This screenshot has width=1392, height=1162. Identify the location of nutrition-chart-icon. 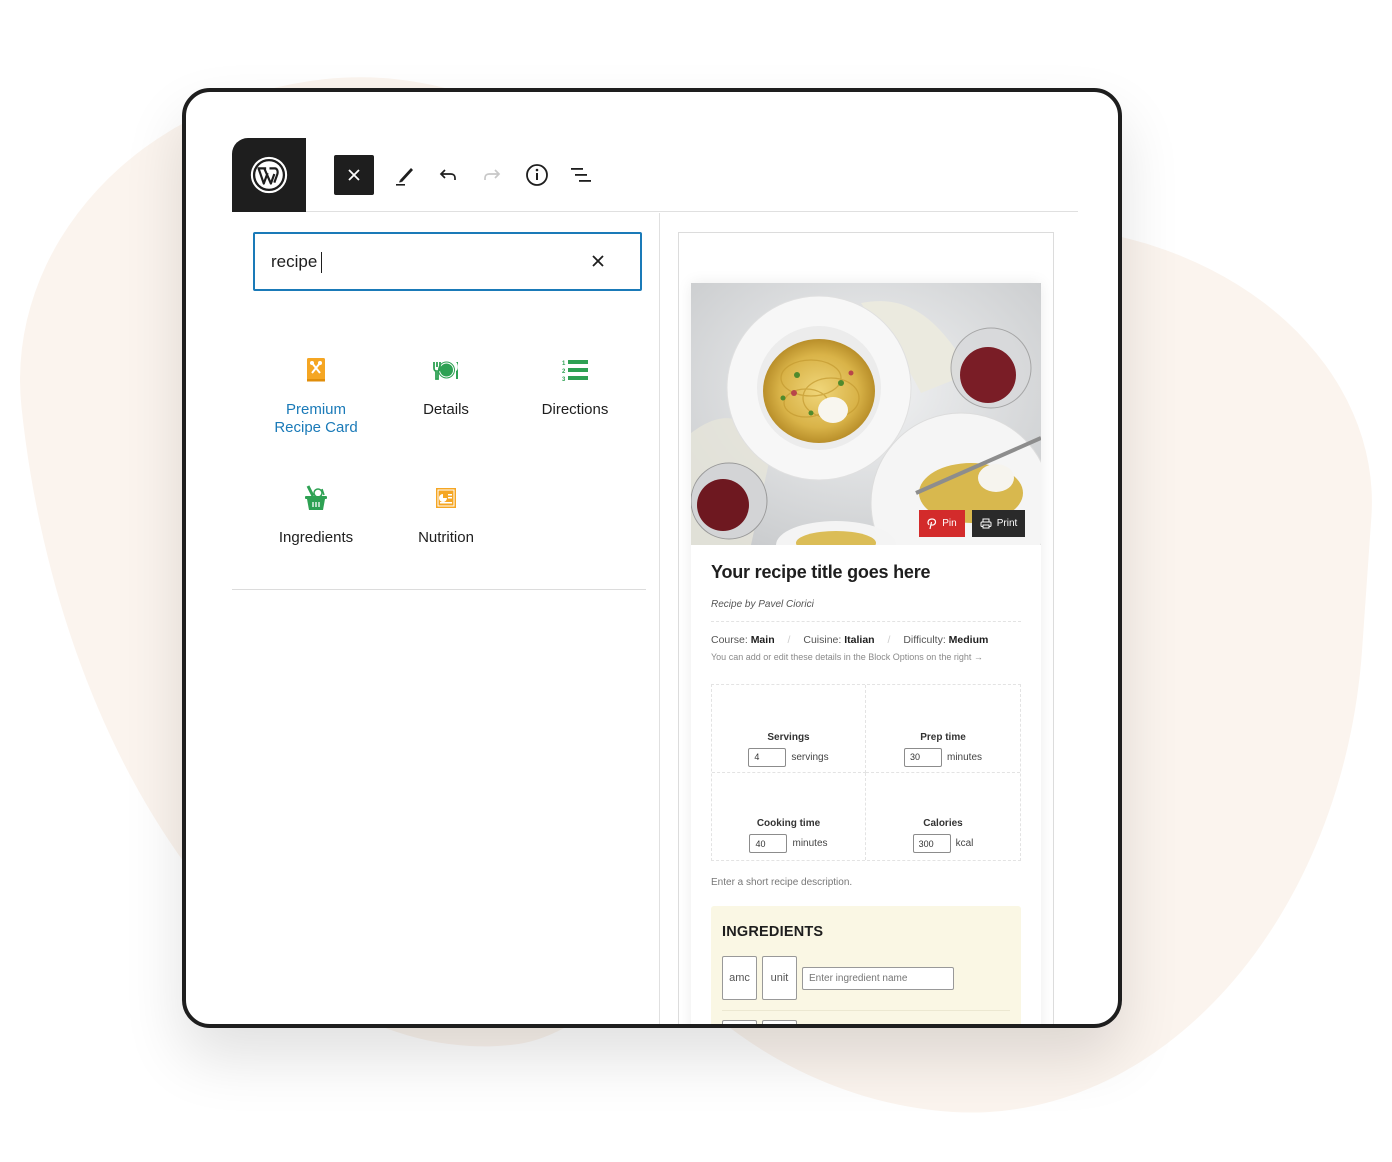
(446, 498).